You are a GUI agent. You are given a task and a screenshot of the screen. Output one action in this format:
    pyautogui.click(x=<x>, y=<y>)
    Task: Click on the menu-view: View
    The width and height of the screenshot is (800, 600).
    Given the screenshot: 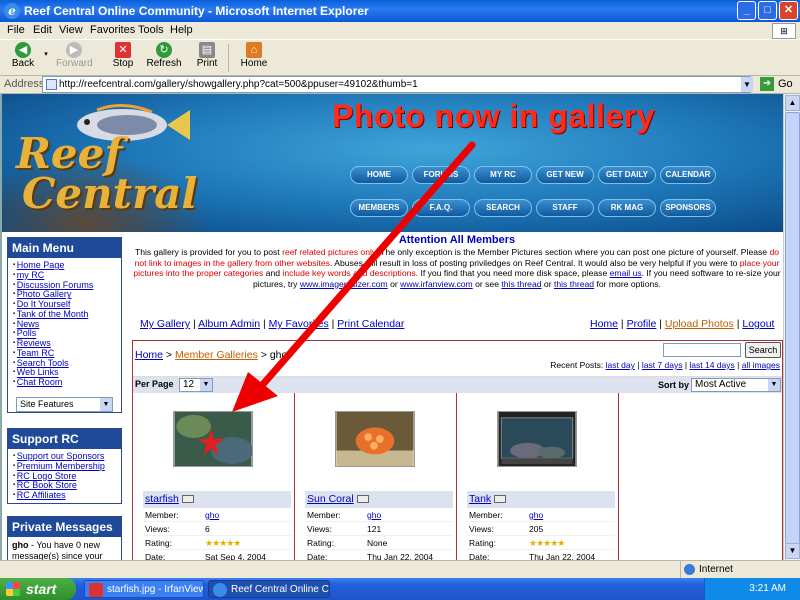 What is the action you would take?
    pyautogui.click(x=71, y=30)
    